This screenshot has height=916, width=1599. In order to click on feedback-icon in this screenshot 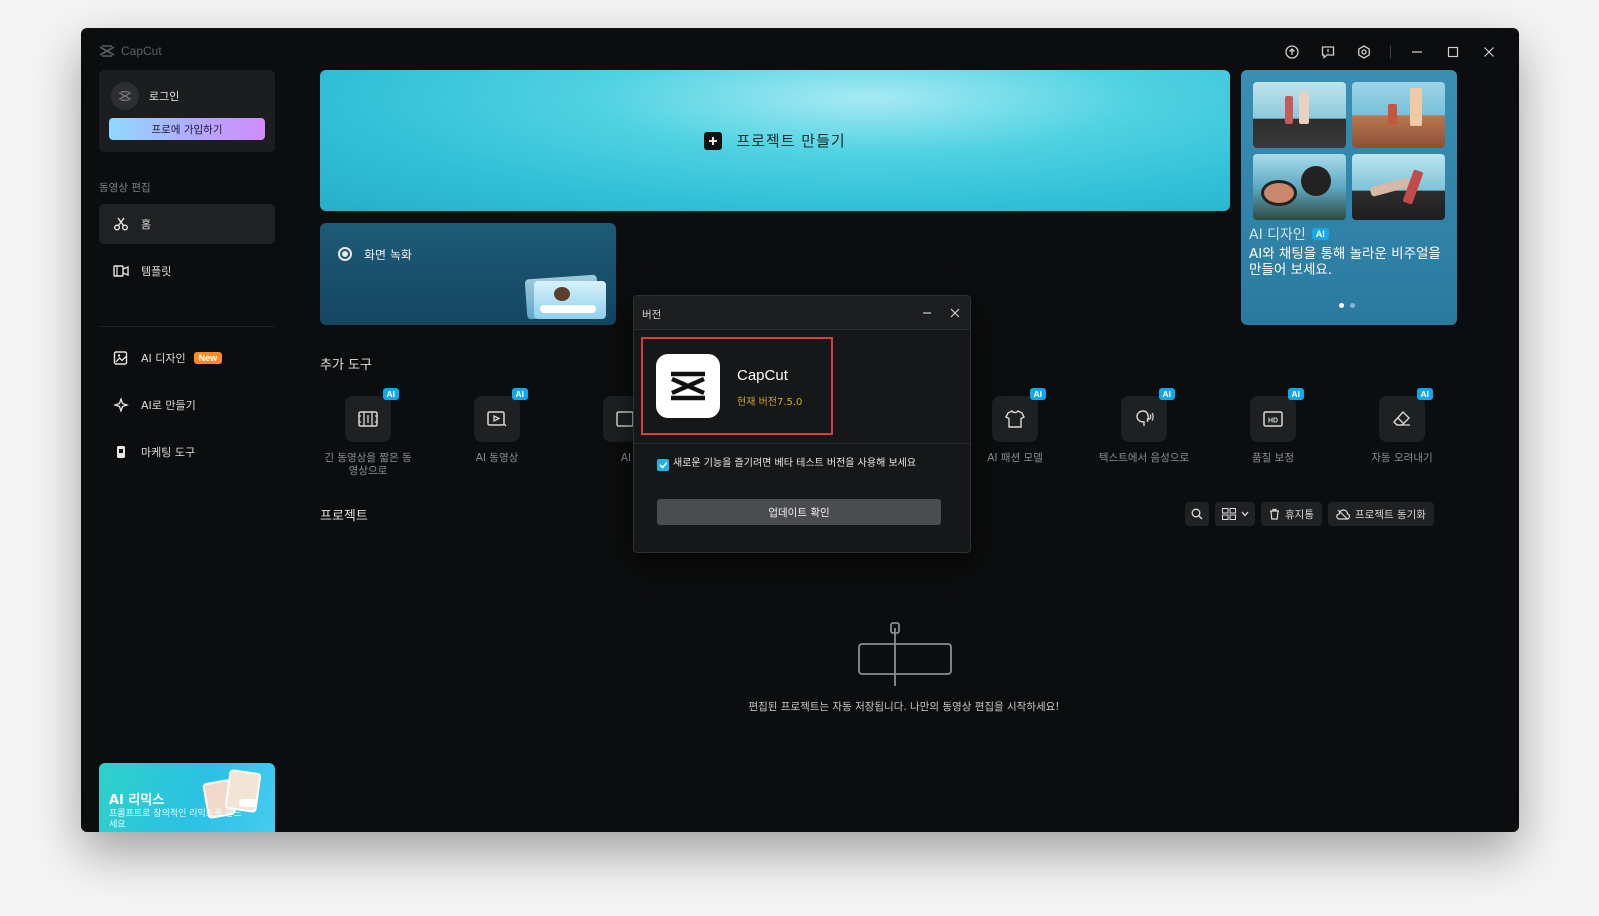, I will do `click(1328, 52)`.